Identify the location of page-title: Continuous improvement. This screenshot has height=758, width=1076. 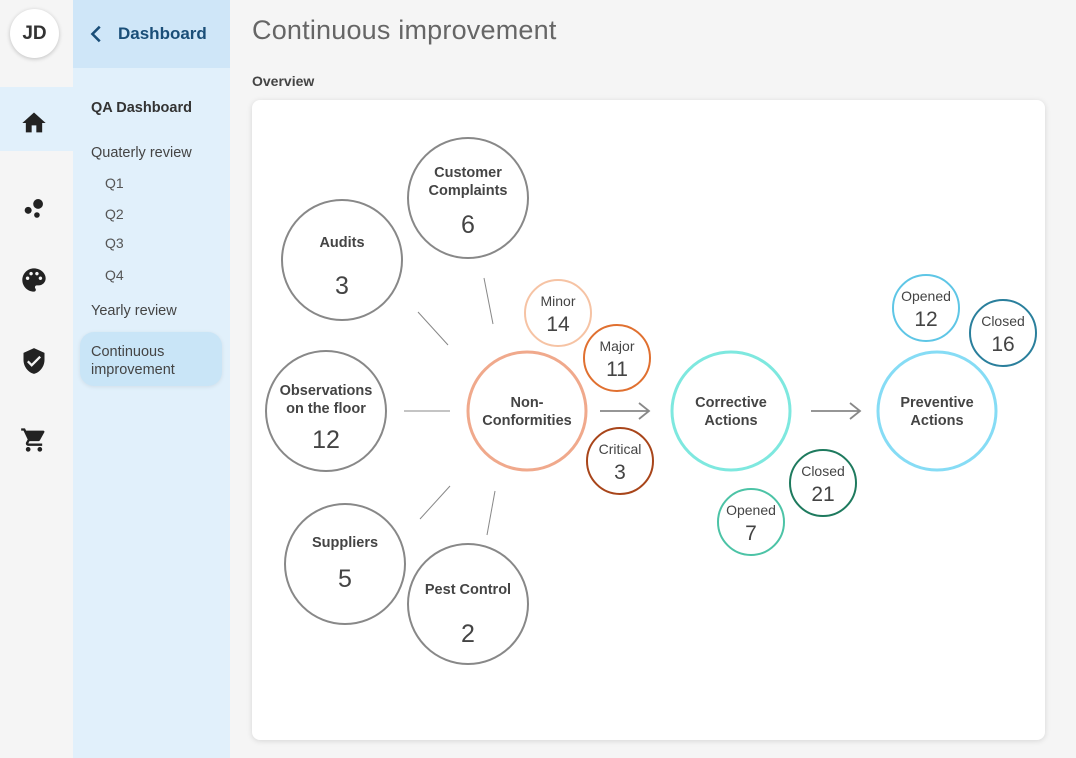
(404, 30).